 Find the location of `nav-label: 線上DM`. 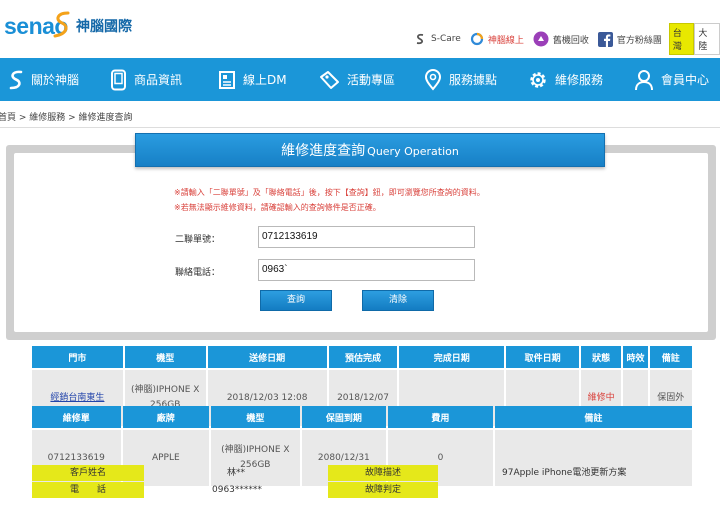

nav-label: 線上DM is located at coordinates (265, 80).